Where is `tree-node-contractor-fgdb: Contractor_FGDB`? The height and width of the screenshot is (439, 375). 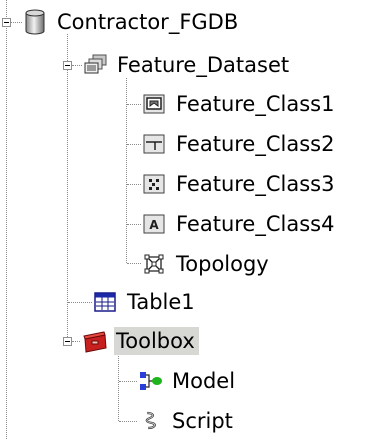
tree-node-contractor-fgdb: Contractor_FGDB is located at coordinates (133, 22).